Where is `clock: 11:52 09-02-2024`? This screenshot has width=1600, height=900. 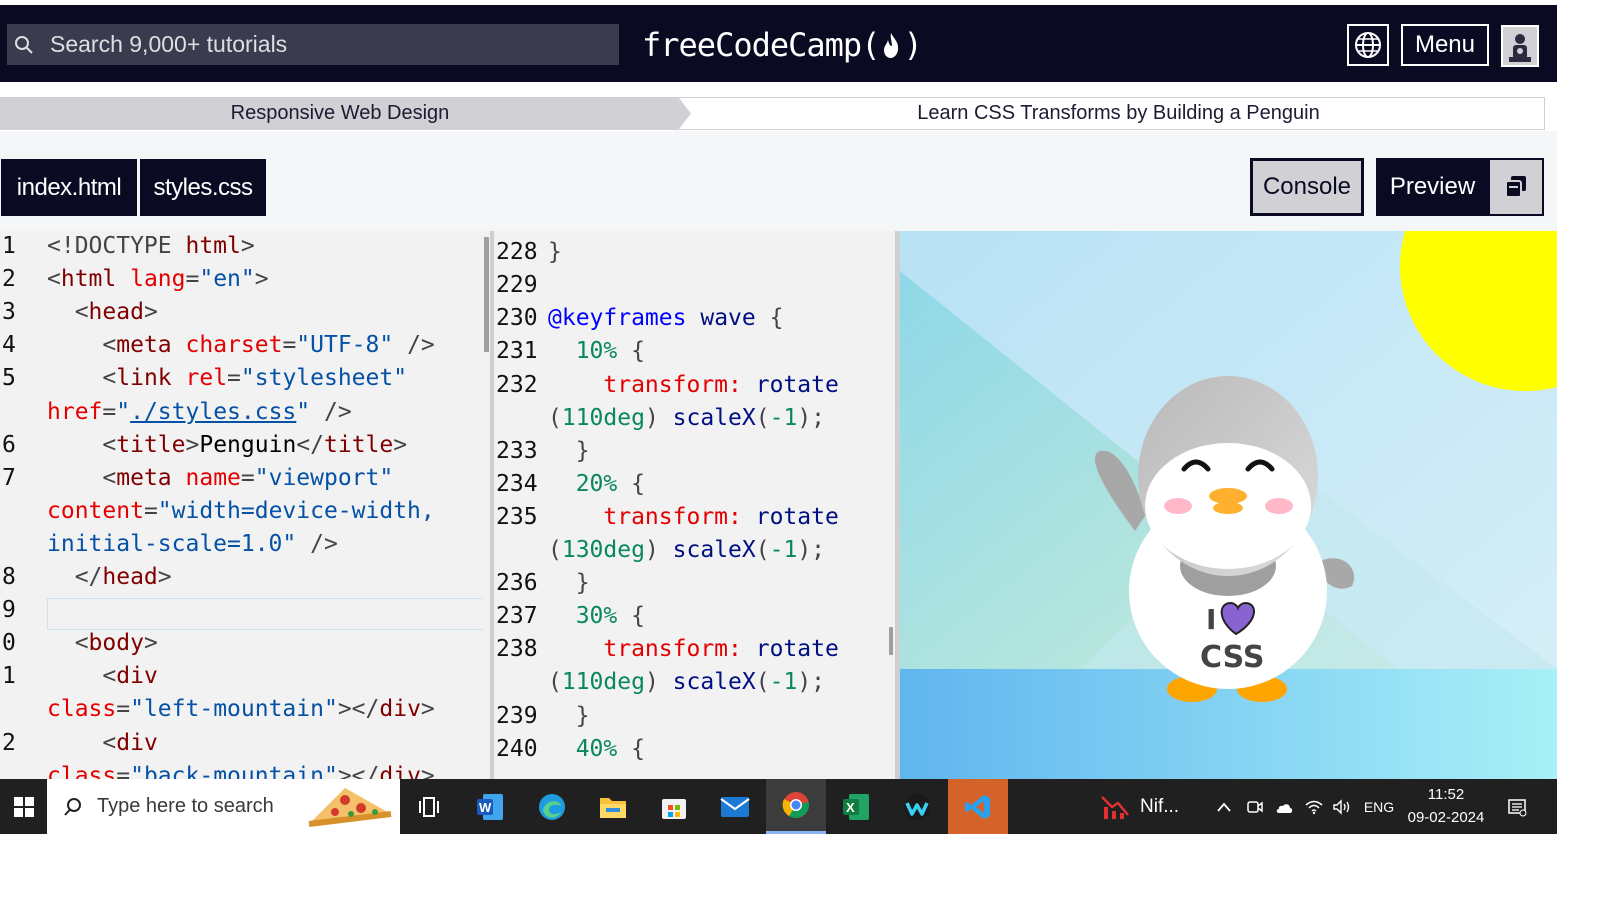
clock: 11:52 09-02-2024 is located at coordinates (1446, 806).